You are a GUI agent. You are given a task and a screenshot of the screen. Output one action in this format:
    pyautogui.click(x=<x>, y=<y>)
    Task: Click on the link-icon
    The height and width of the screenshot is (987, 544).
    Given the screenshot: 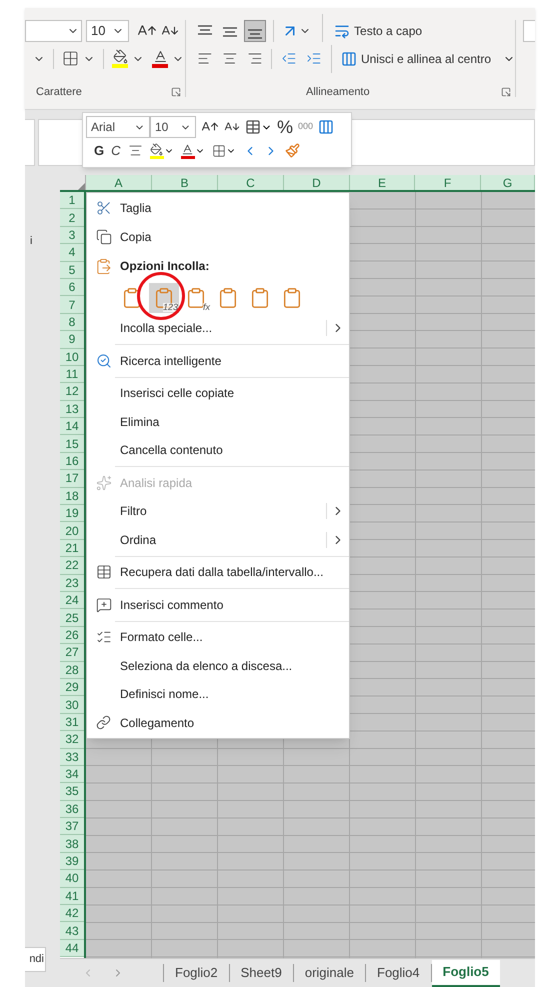 What is the action you would take?
    pyautogui.click(x=103, y=722)
    